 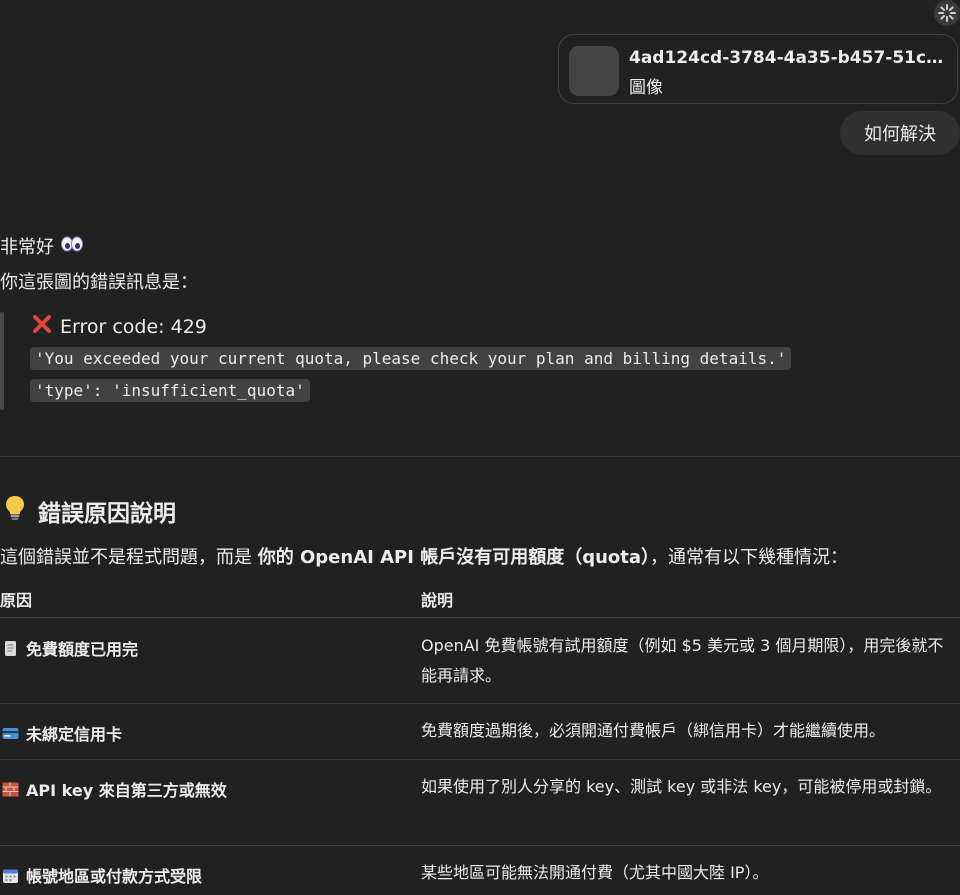 What do you see at coordinates (10, 875) in the screenshot?
I see `calendar-icon` at bounding box center [10, 875].